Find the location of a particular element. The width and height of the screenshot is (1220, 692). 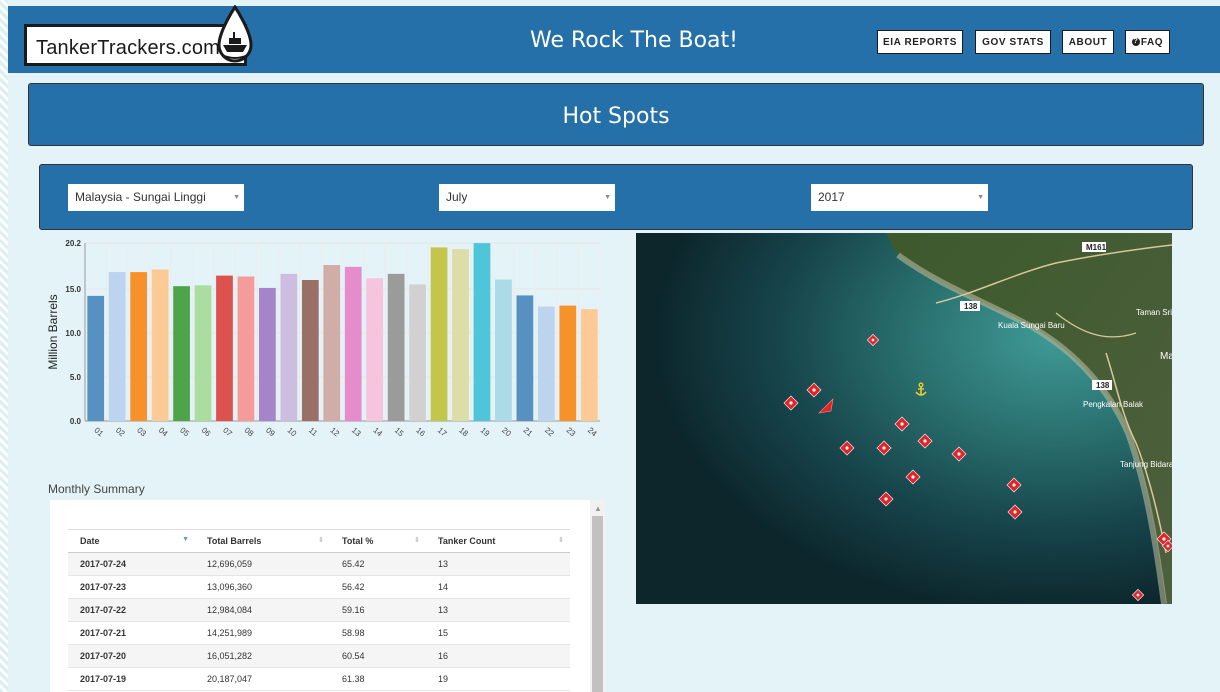

location-select: Malaysia - Sungai Linggi ▼ is located at coordinates (156, 197).